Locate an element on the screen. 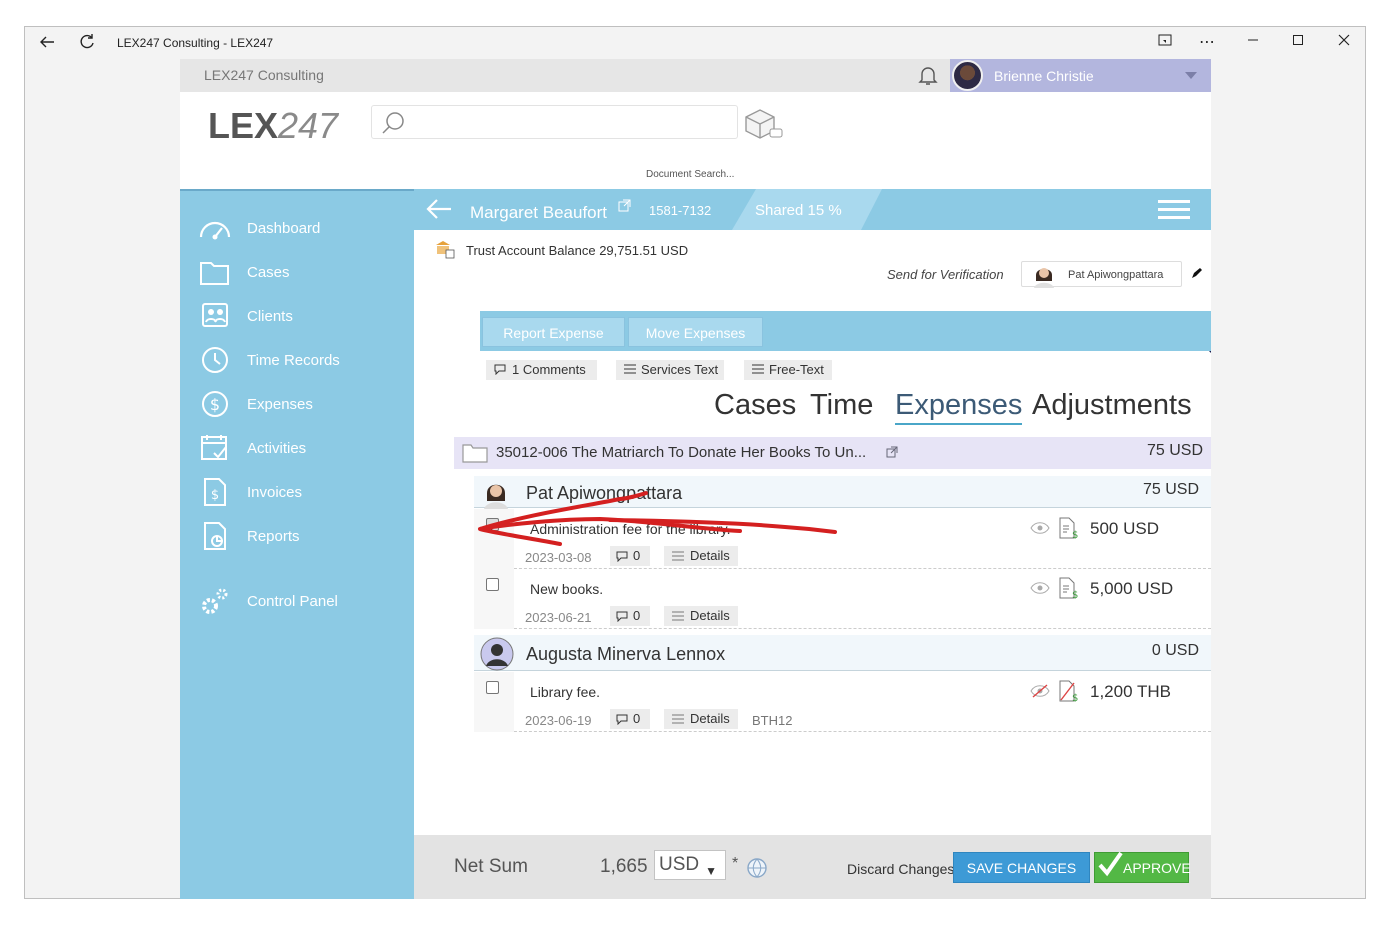 The image size is (1390, 925). package-icon is located at coordinates (763, 124).